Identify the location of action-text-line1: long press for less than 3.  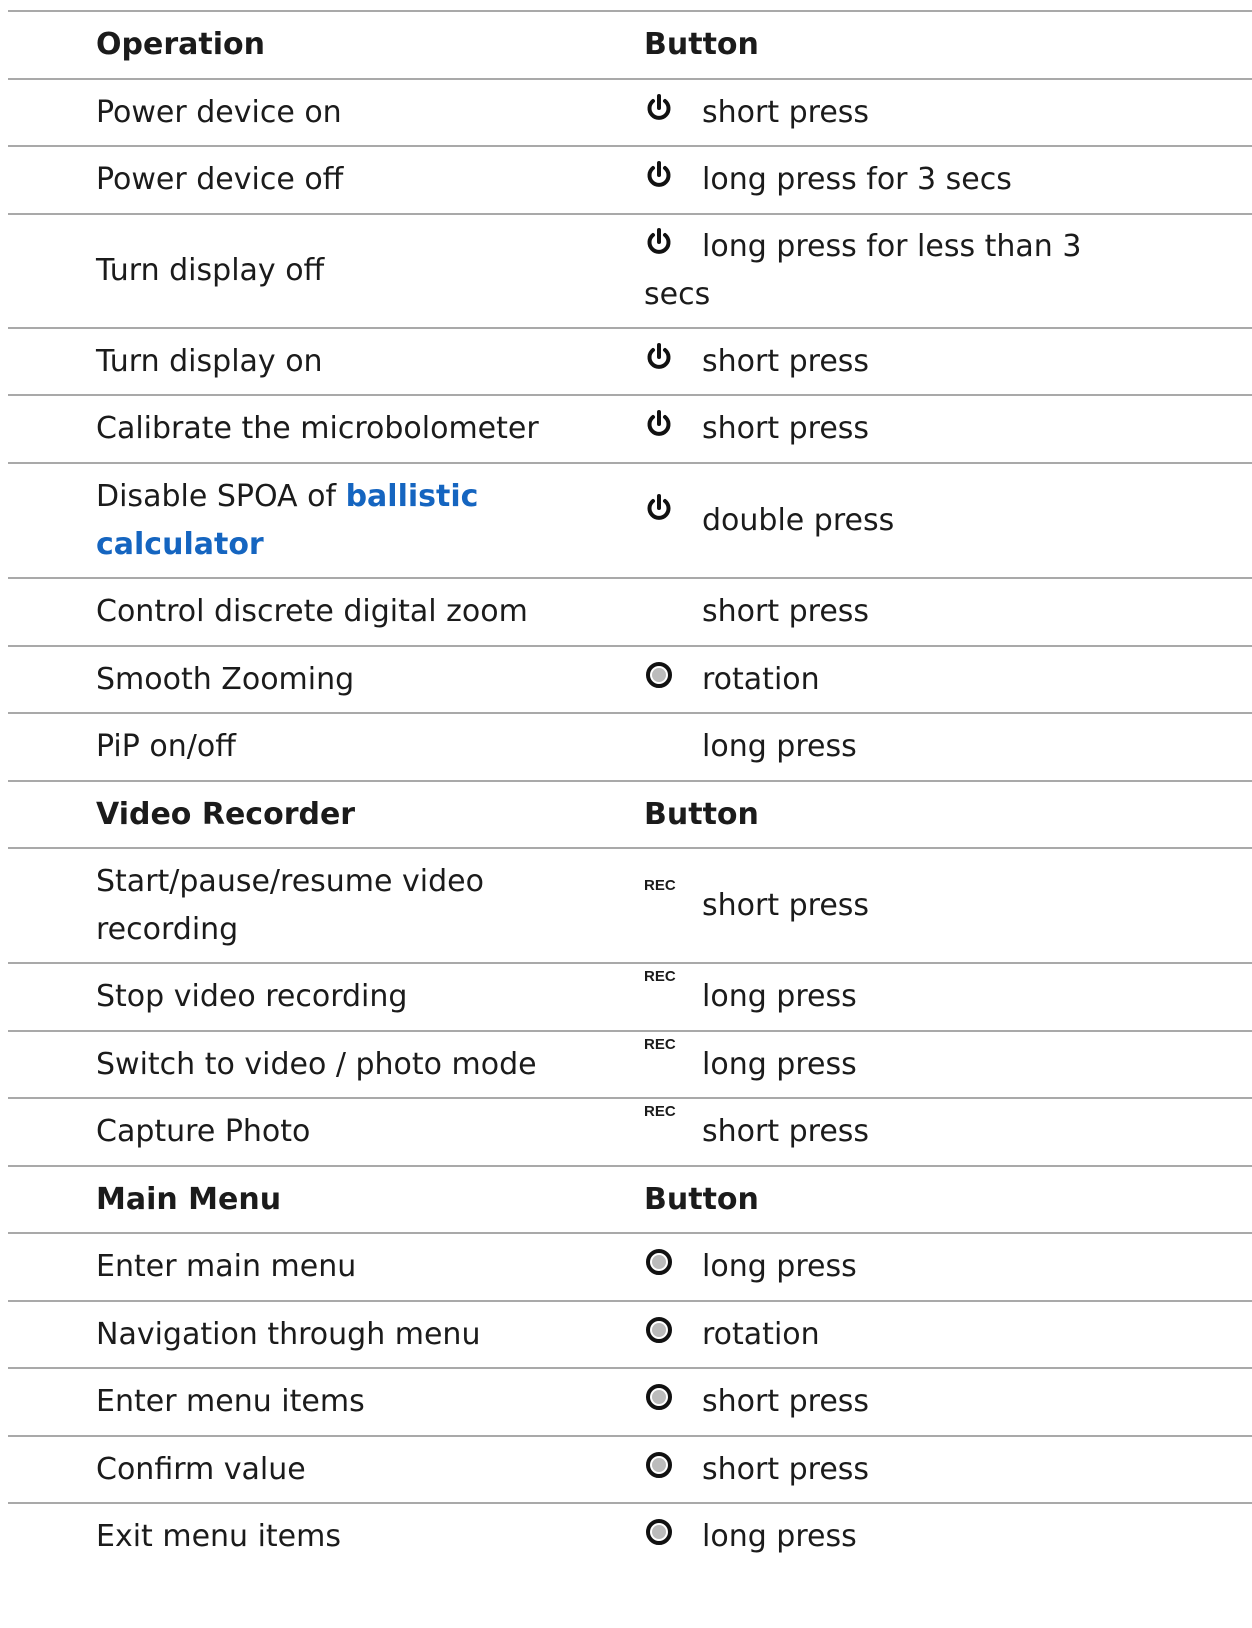
(892, 246).